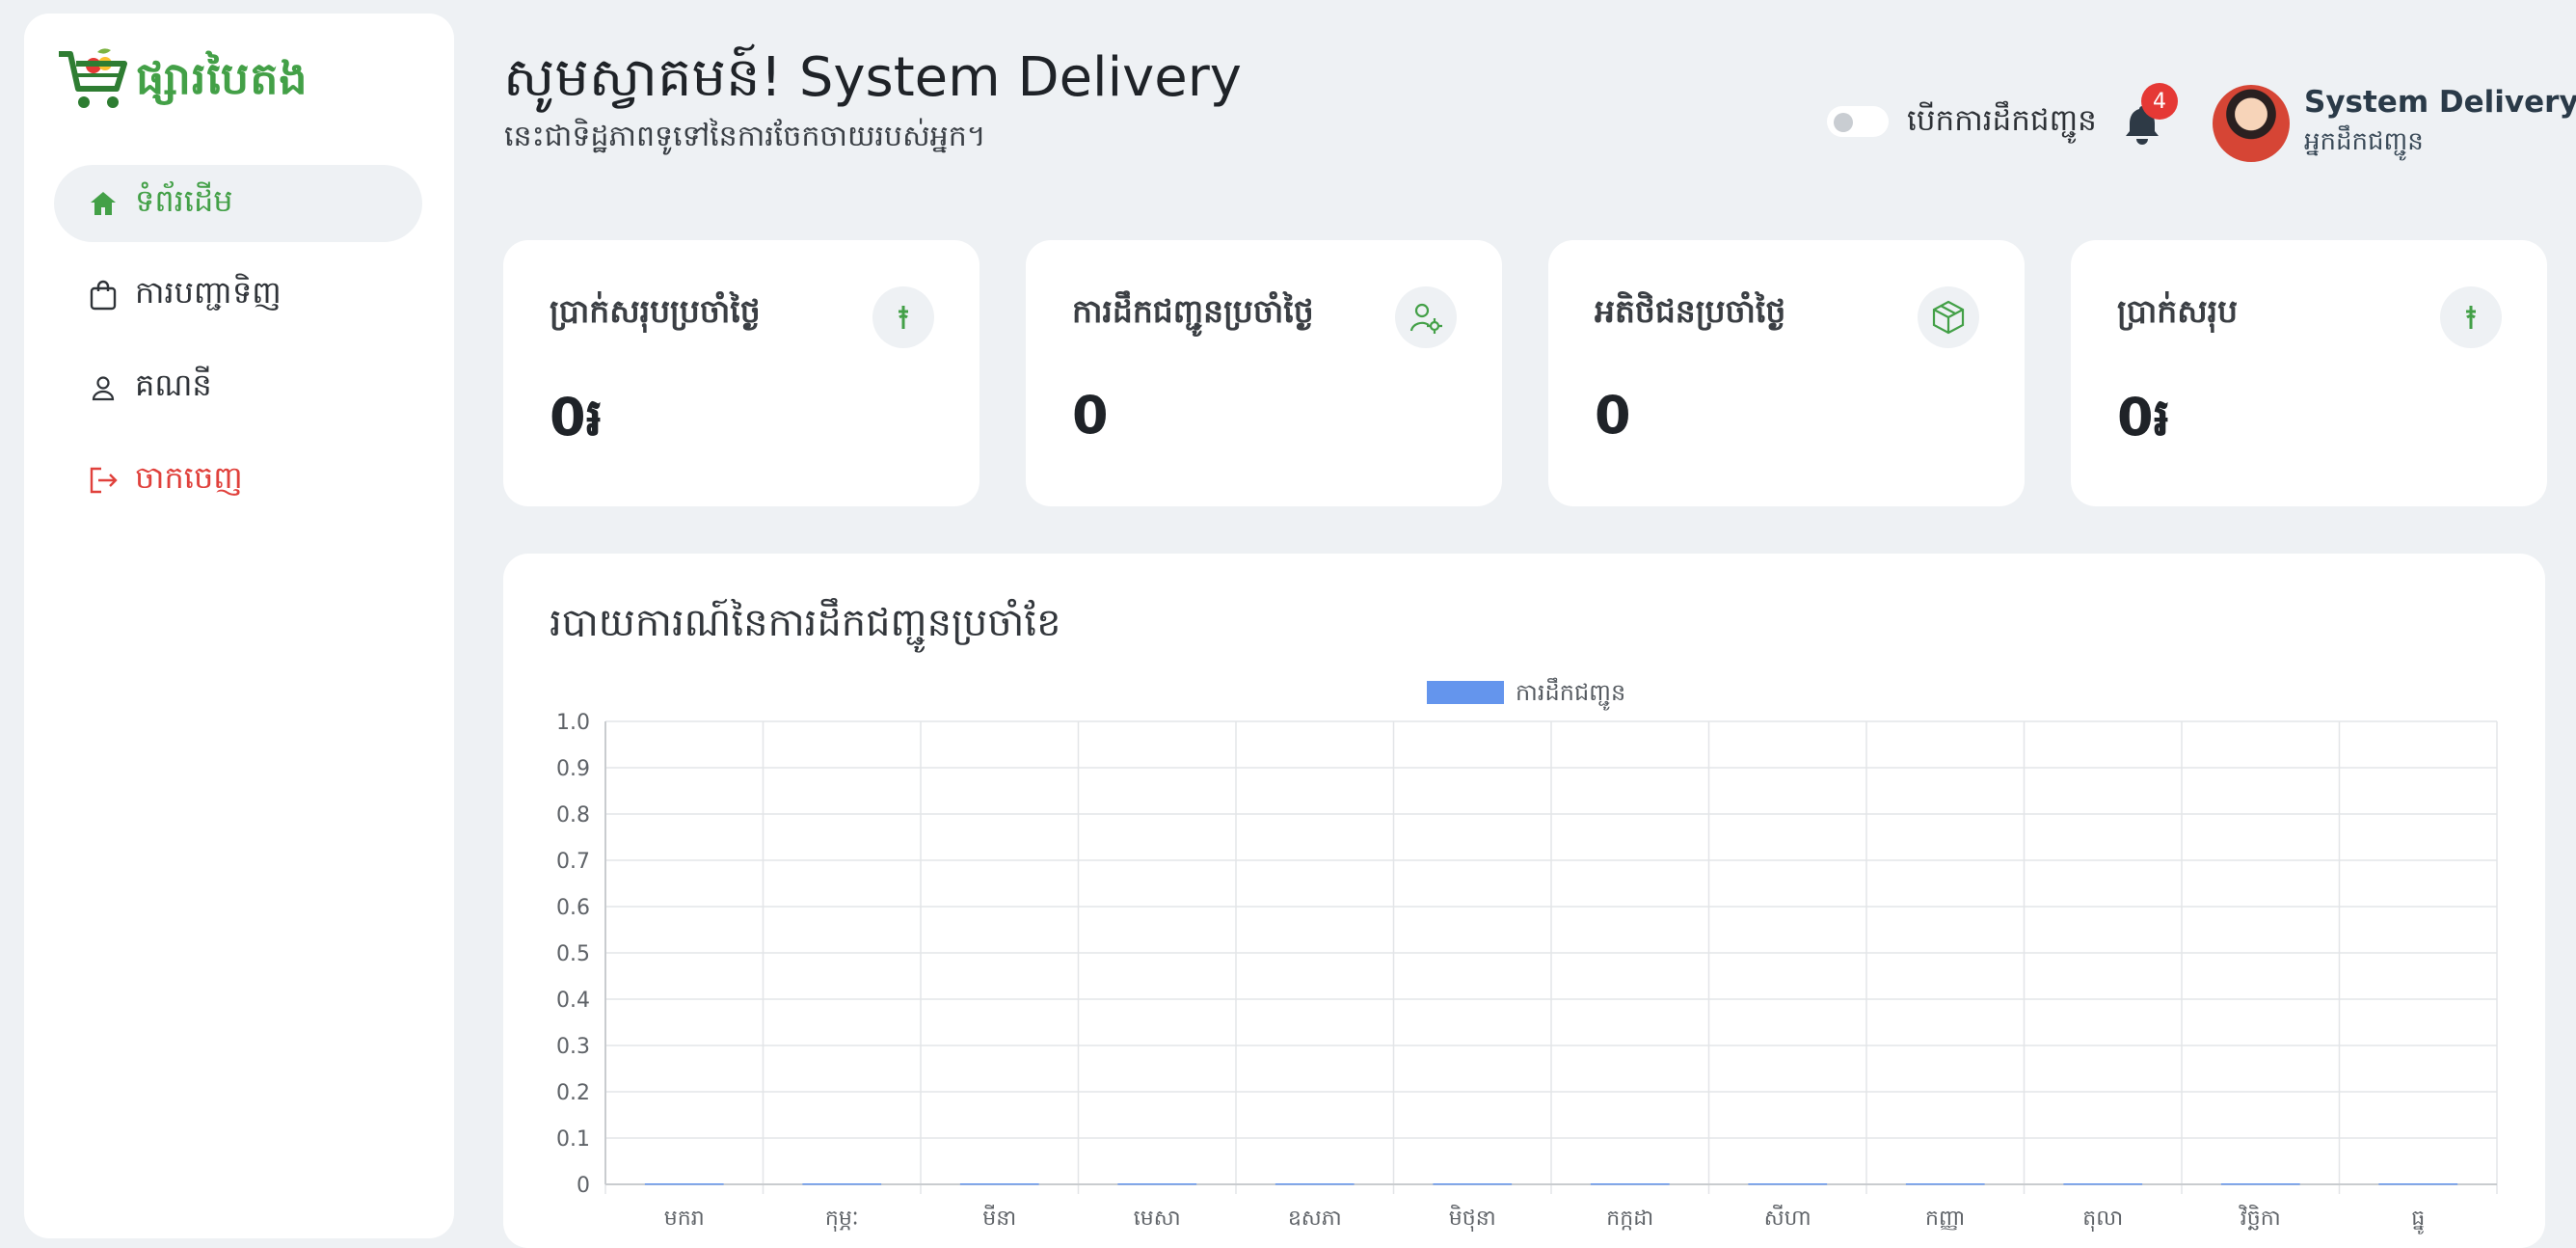 Image resolution: width=2576 pixels, height=1248 pixels. I want to click on brand-name: ផ្សារបៃតង, so click(223, 78).